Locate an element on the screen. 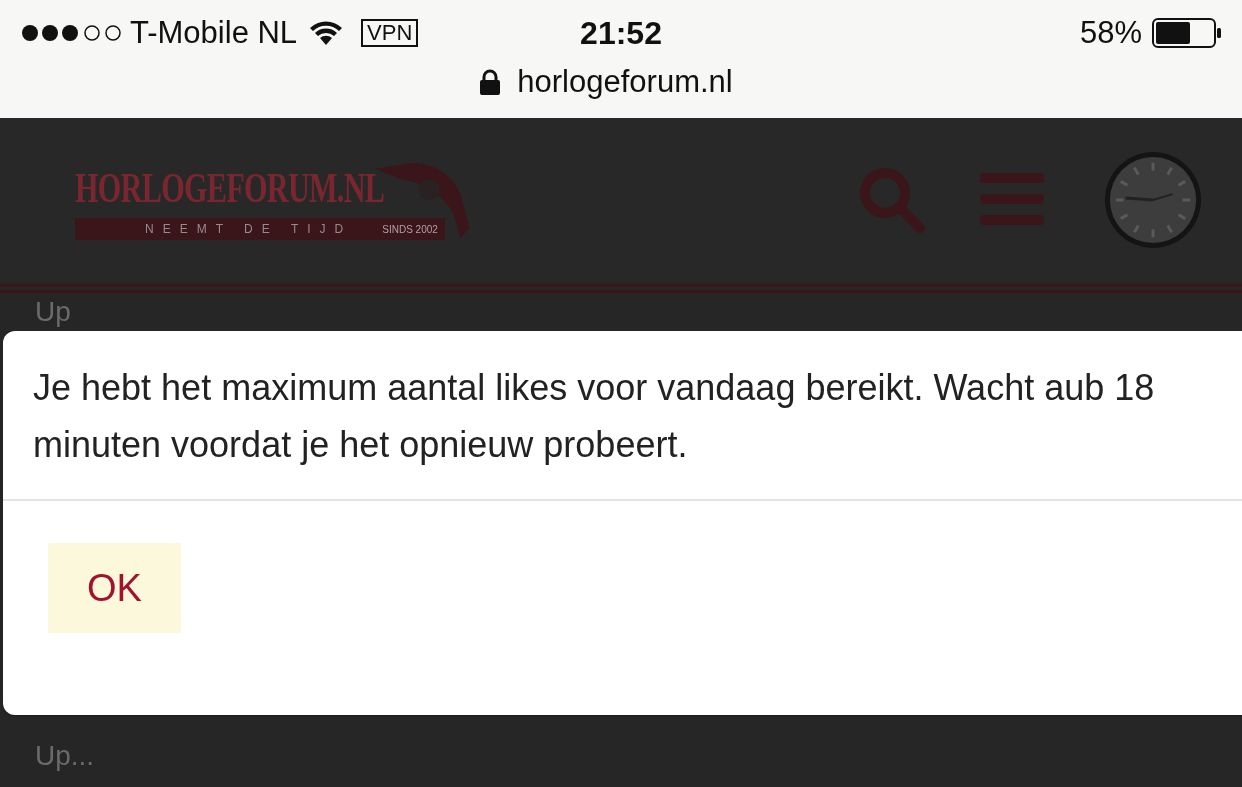 The height and width of the screenshot is (787, 1242). logo-since: SINDS 2002 is located at coordinates (410, 229).